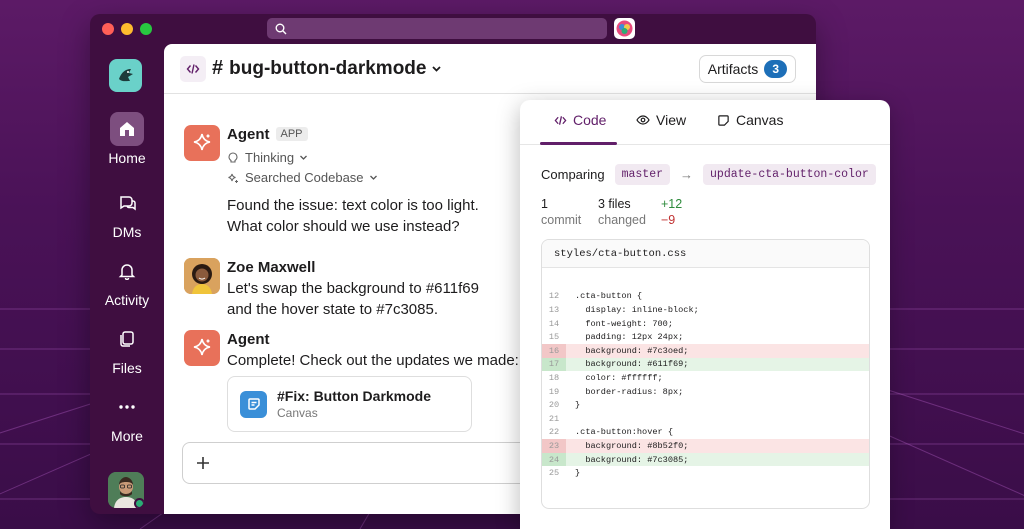 The image size is (1024, 529). I want to click on arrow-right-icon: →, so click(687, 174).